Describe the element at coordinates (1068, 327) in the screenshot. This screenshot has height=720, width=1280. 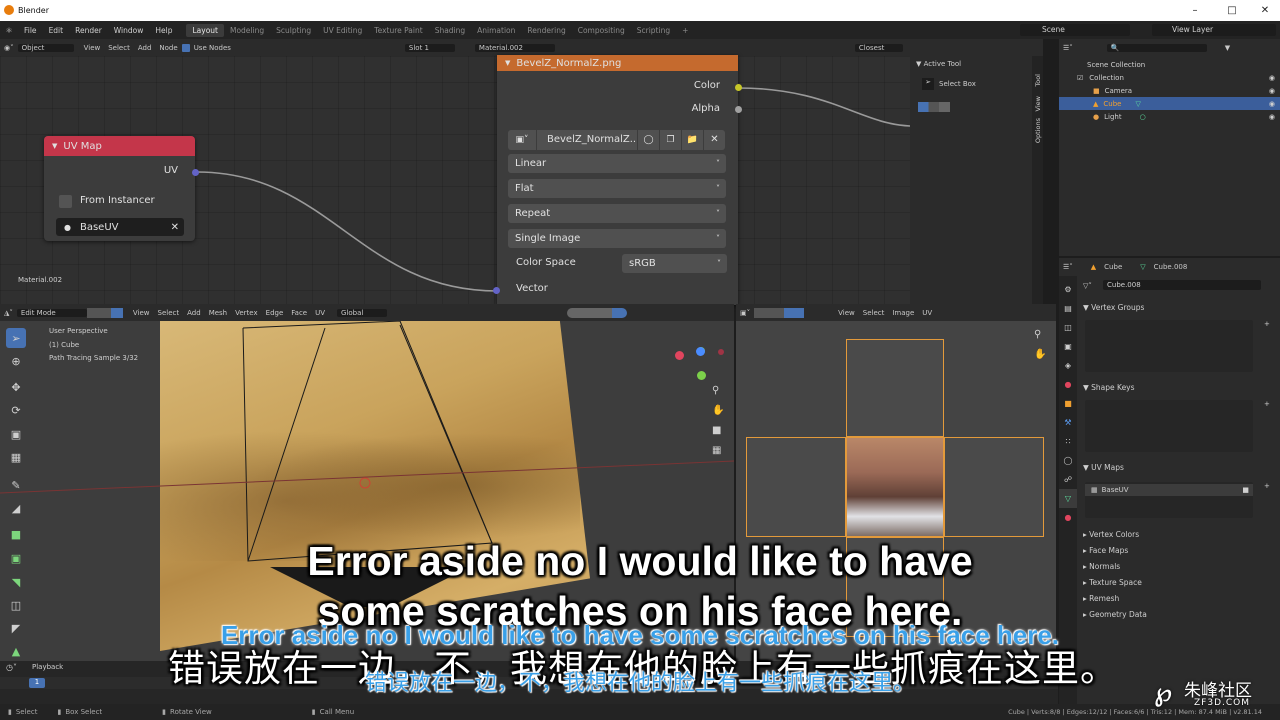
I see `output-tab-icon: ◫` at that location.